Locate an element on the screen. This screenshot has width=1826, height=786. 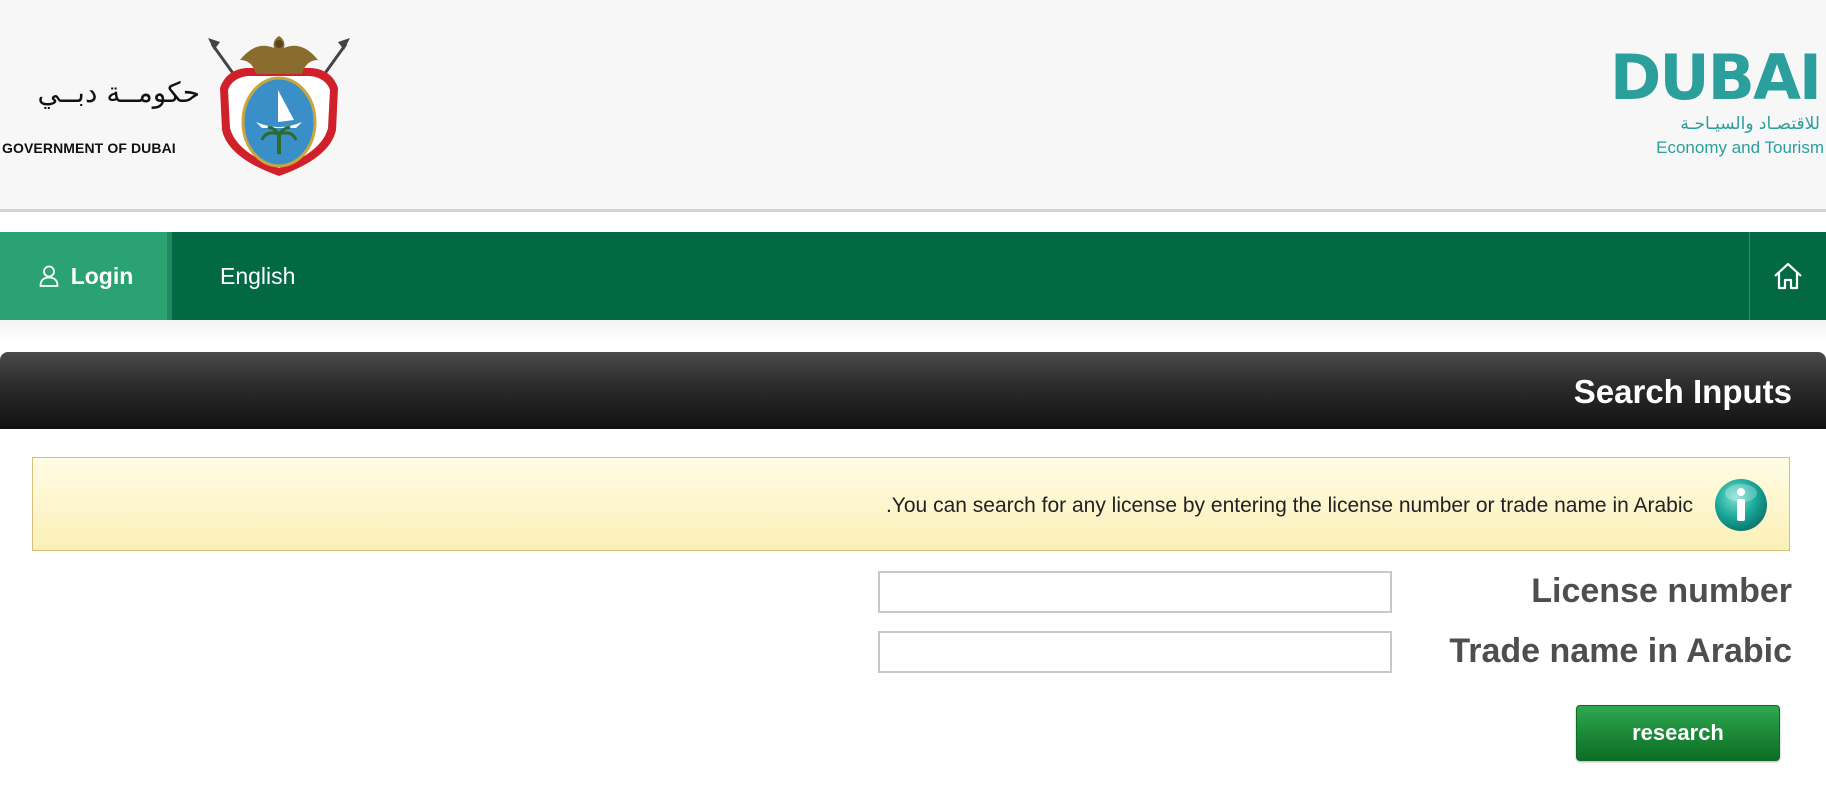
government-of-dubai-logo: حكومــة دبــي GOVERNMENT OF DUBAI is located at coordinates (180, 105).